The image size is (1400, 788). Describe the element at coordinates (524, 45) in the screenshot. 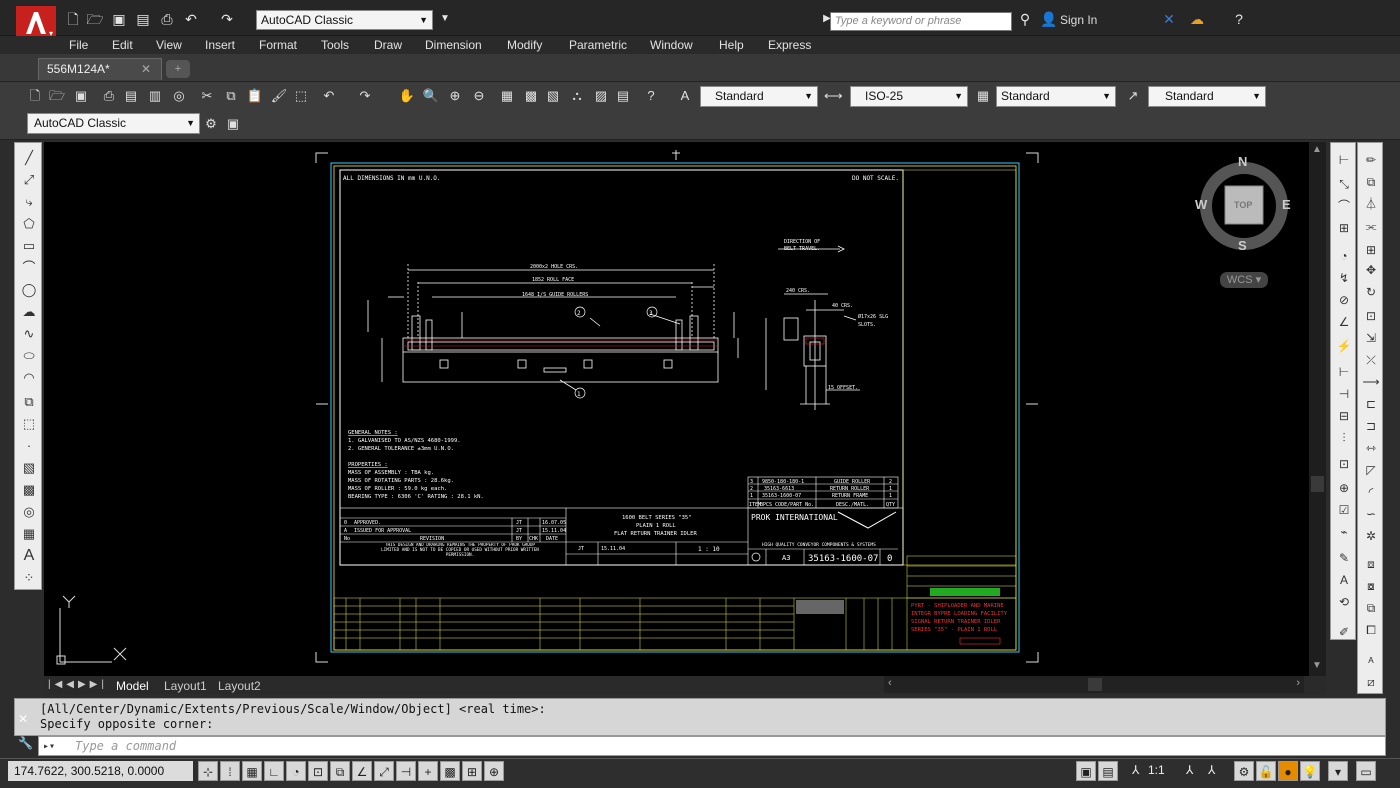

I see `menu-modify: Modify` at that location.